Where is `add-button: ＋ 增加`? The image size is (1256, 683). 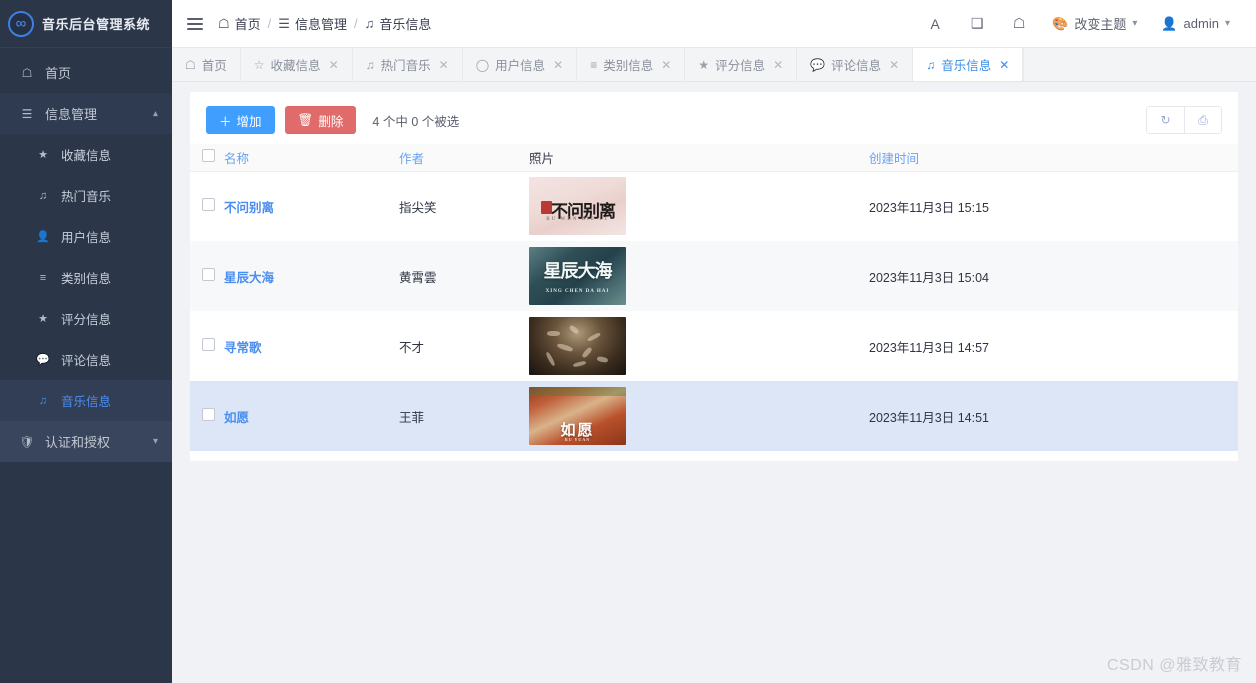 add-button: ＋ 增加 is located at coordinates (240, 120).